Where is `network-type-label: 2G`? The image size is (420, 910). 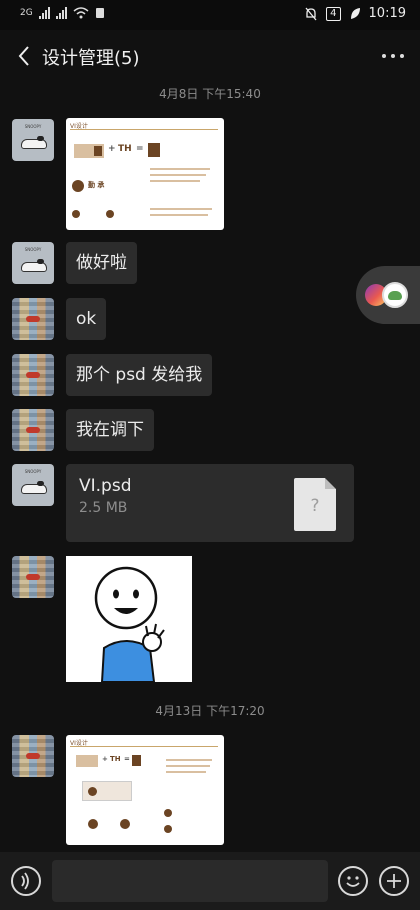
network-type-label: 2G is located at coordinates (26, 13).